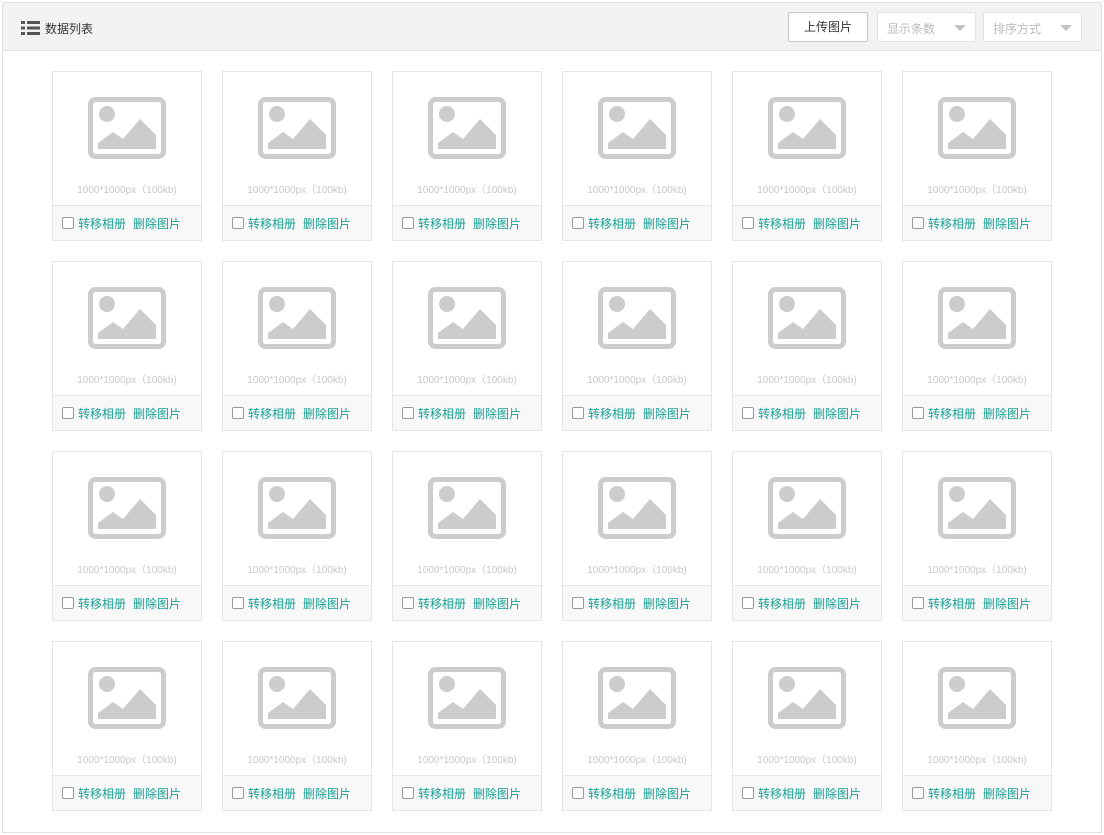 This screenshot has width=1104, height=835. I want to click on display-count-select: 显示条数, so click(926, 27).